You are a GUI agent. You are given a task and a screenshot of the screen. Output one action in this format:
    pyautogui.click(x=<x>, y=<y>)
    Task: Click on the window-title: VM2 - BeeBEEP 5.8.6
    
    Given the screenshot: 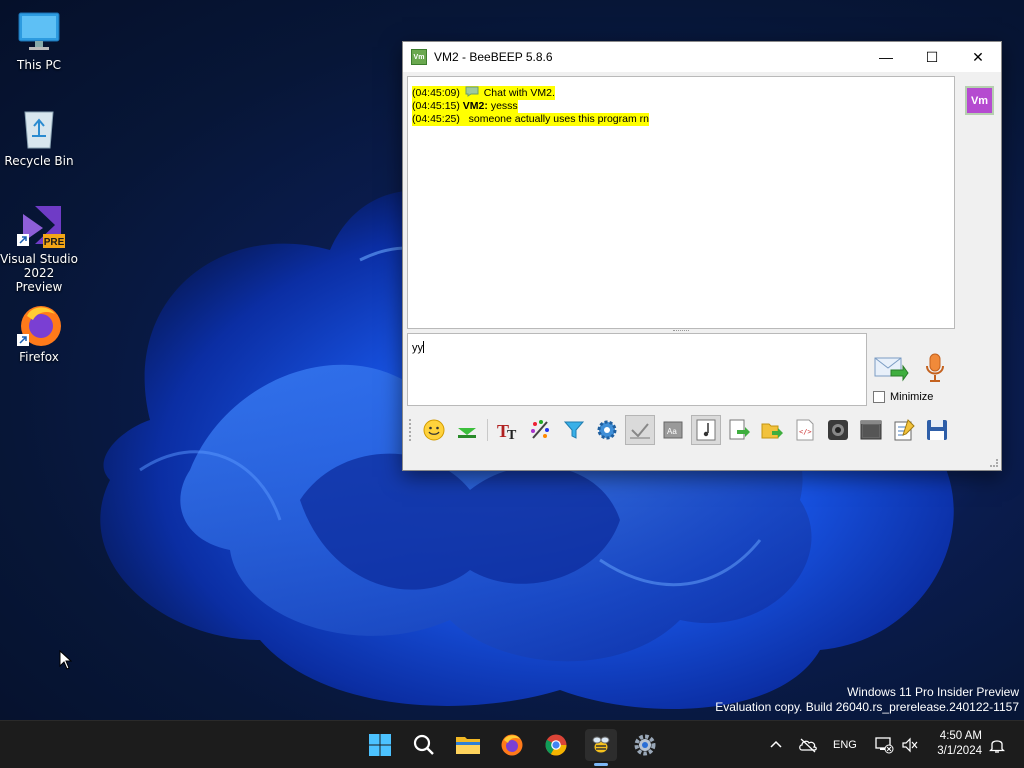 What is the action you would take?
    pyautogui.click(x=493, y=57)
    